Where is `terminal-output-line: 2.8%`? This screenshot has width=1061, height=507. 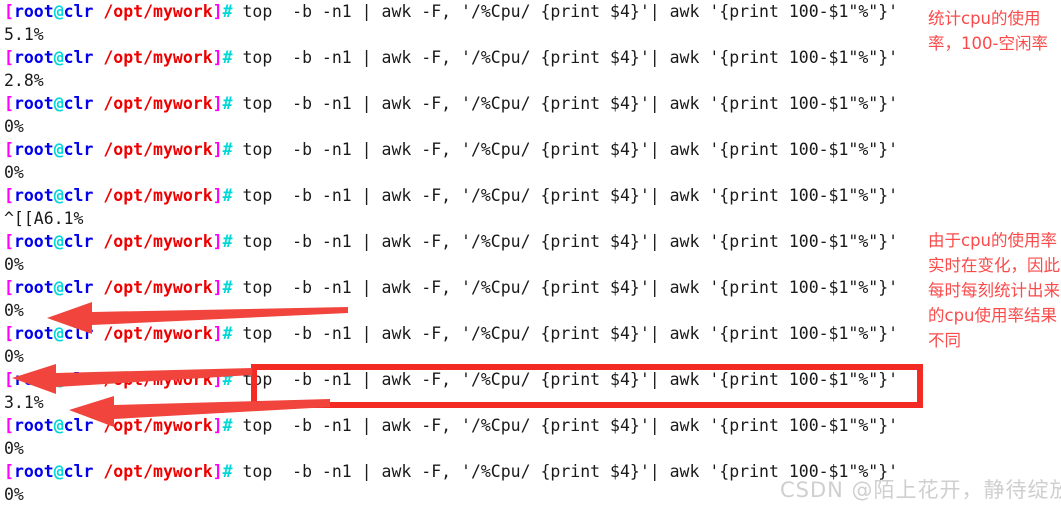 terminal-output-line: 2.8% is located at coordinates (465, 80).